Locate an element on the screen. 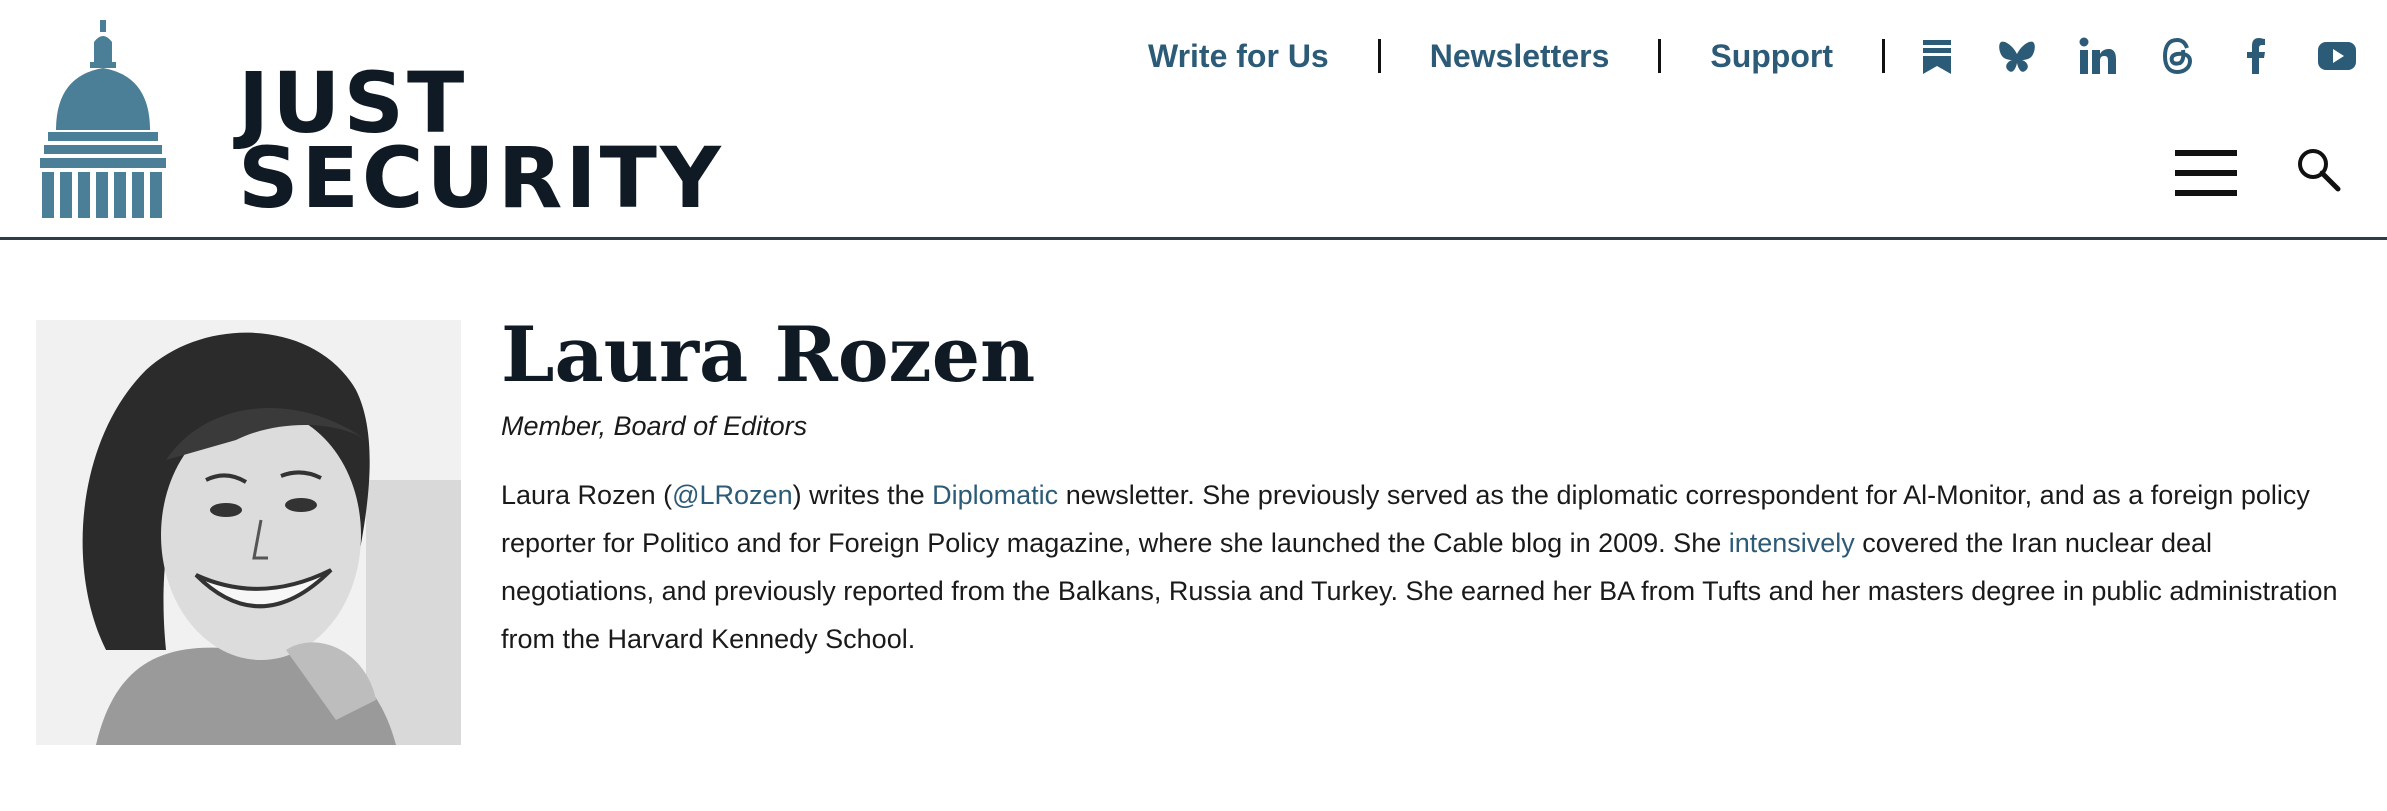  intensively-link: intensively is located at coordinates (1792, 543).